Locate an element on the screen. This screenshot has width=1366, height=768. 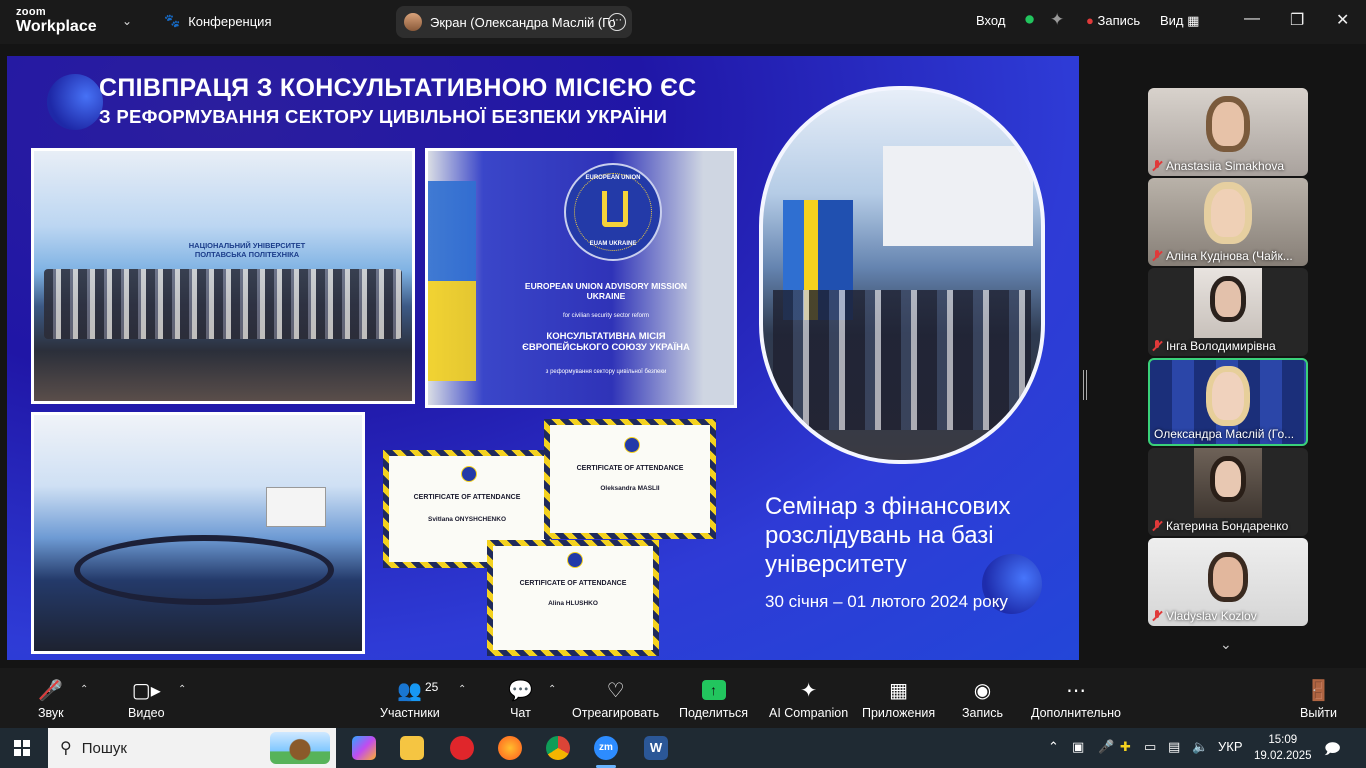
view-button: Вид ▦ is located at coordinates (1179, 21).